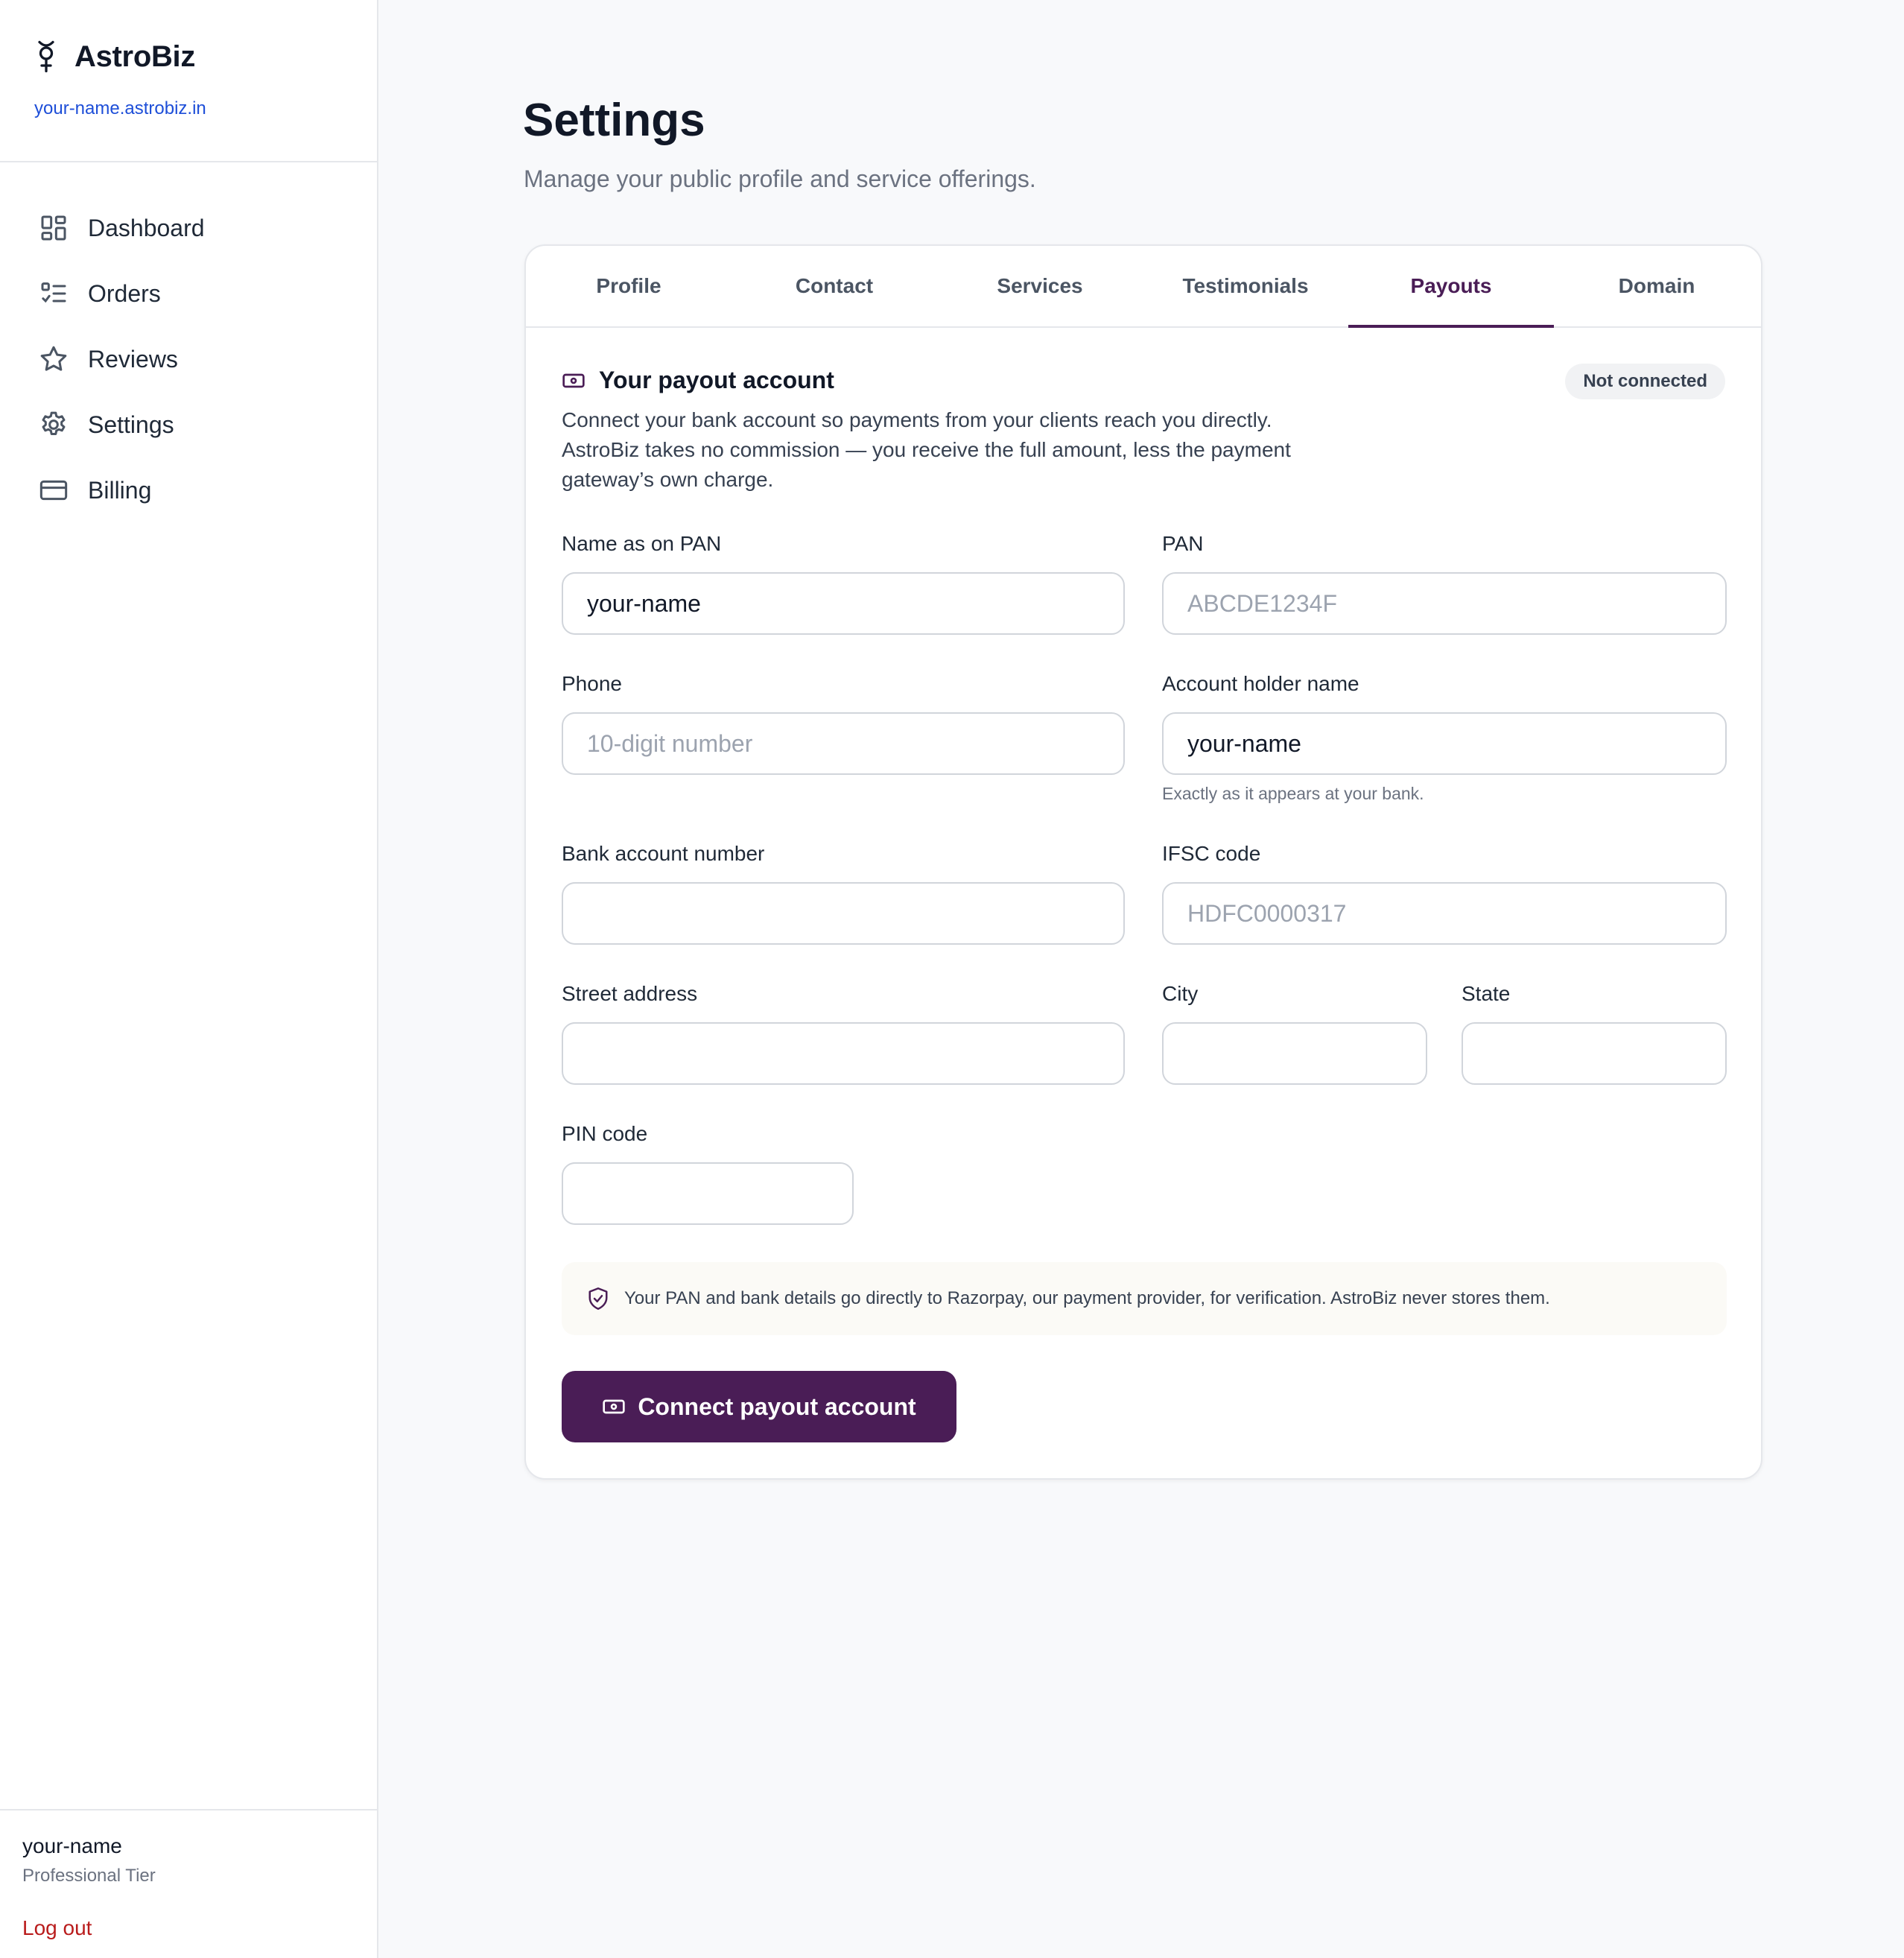  I want to click on city-label: City, so click(1180, 993).